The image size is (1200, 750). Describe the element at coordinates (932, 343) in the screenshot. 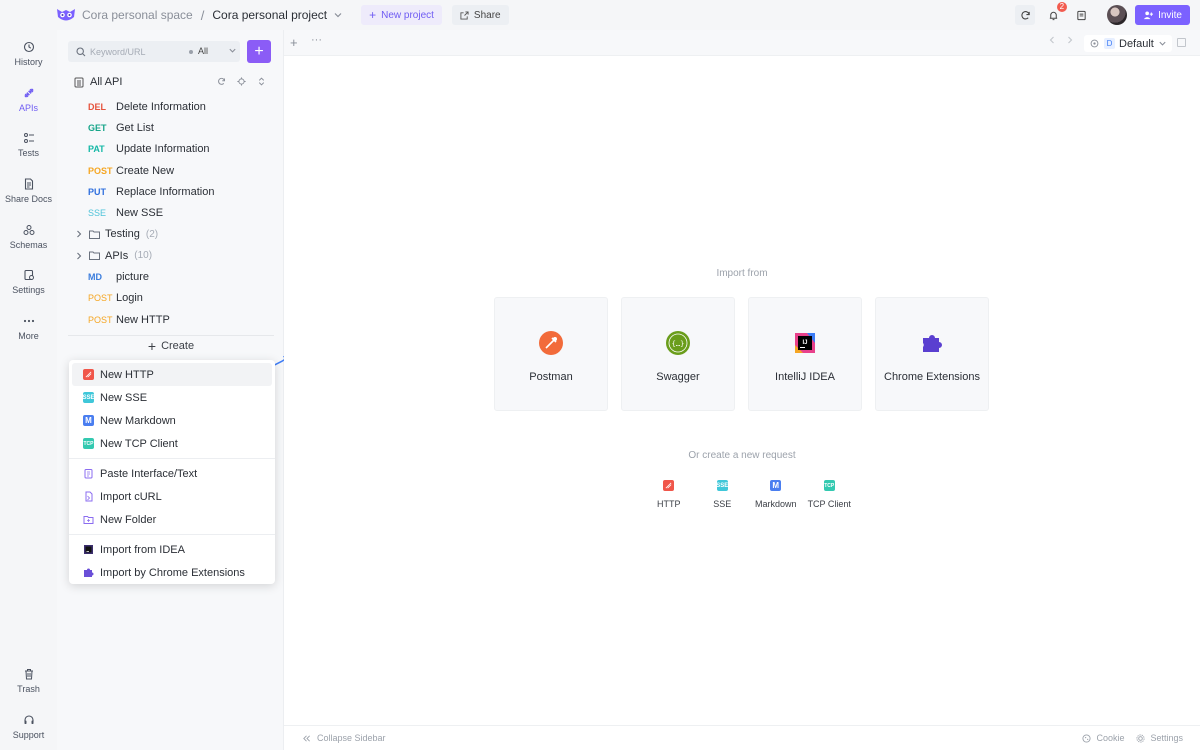

I see `chrome-extensions-icon` at that location.